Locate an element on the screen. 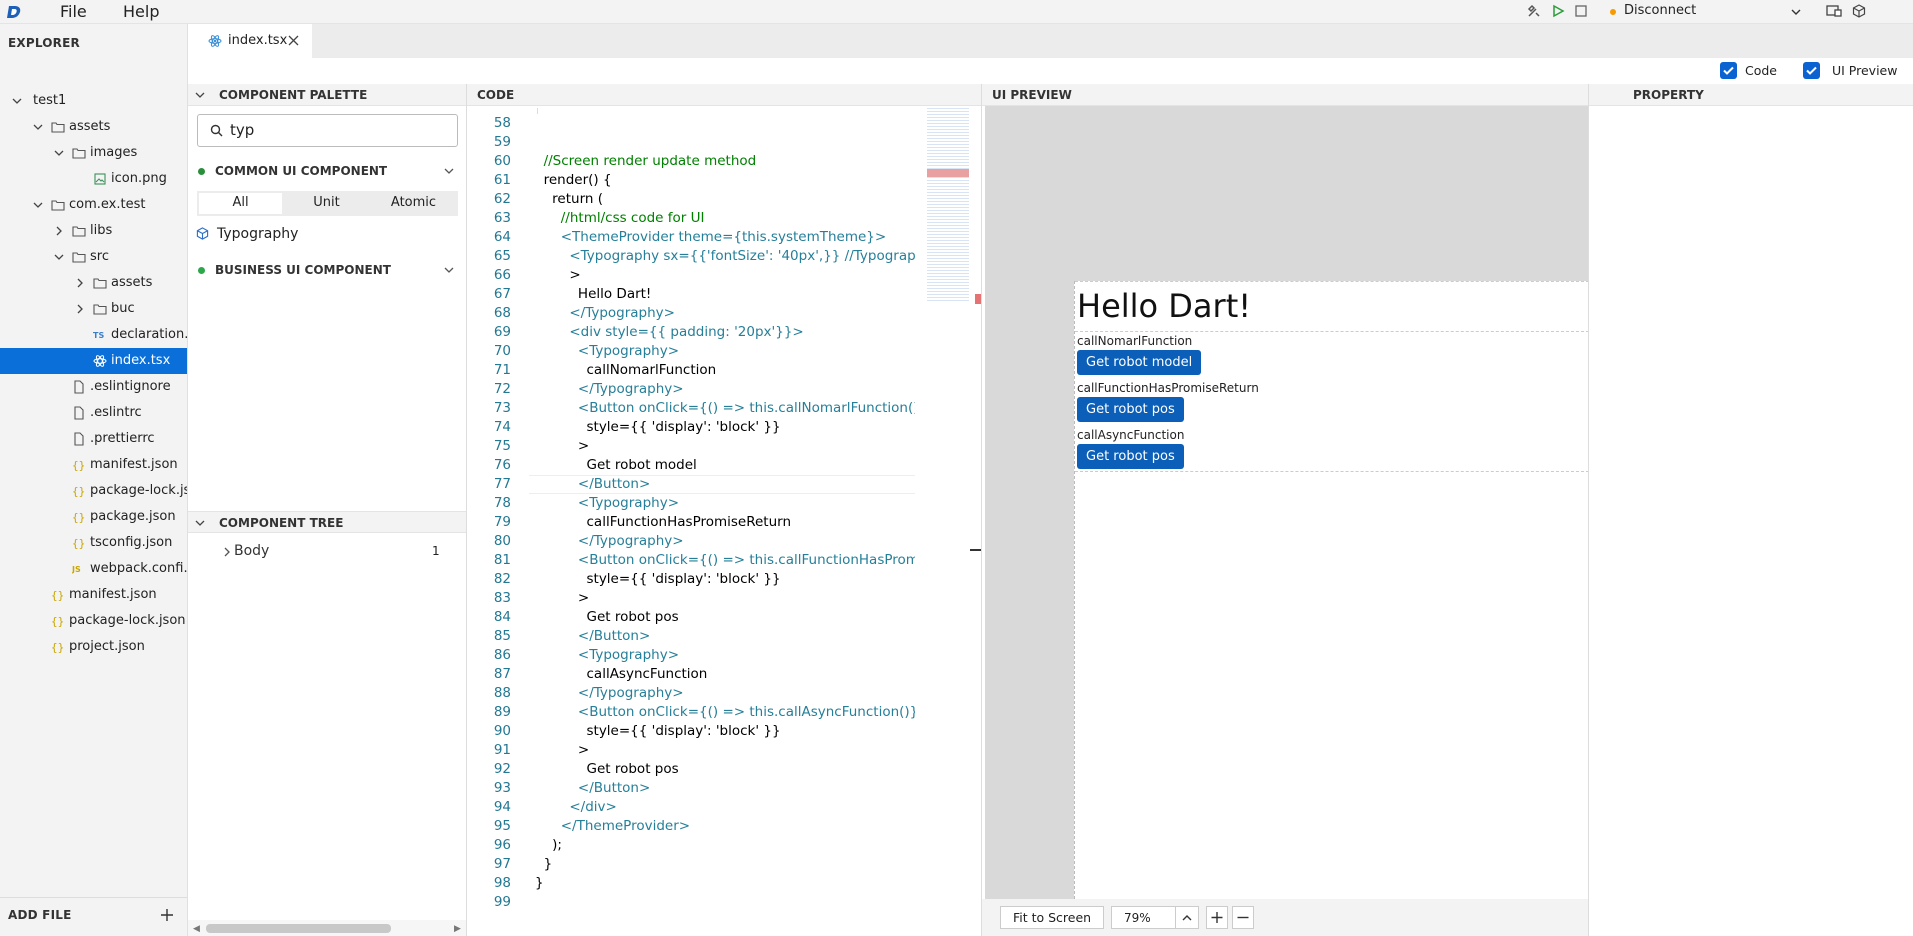  code-line: <ThemeProvider theme={this.systemTheme}> is located at coordinates (710, 237).